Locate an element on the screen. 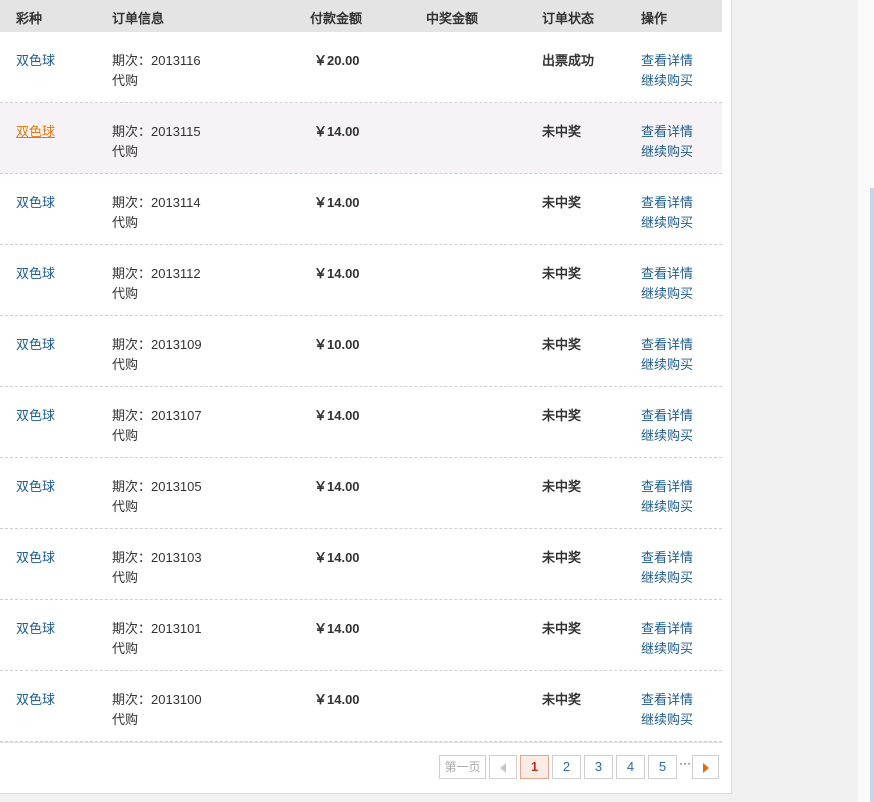 This screenshot has width=874, height=802. prev-page-button is located at coordinates (503, 767).